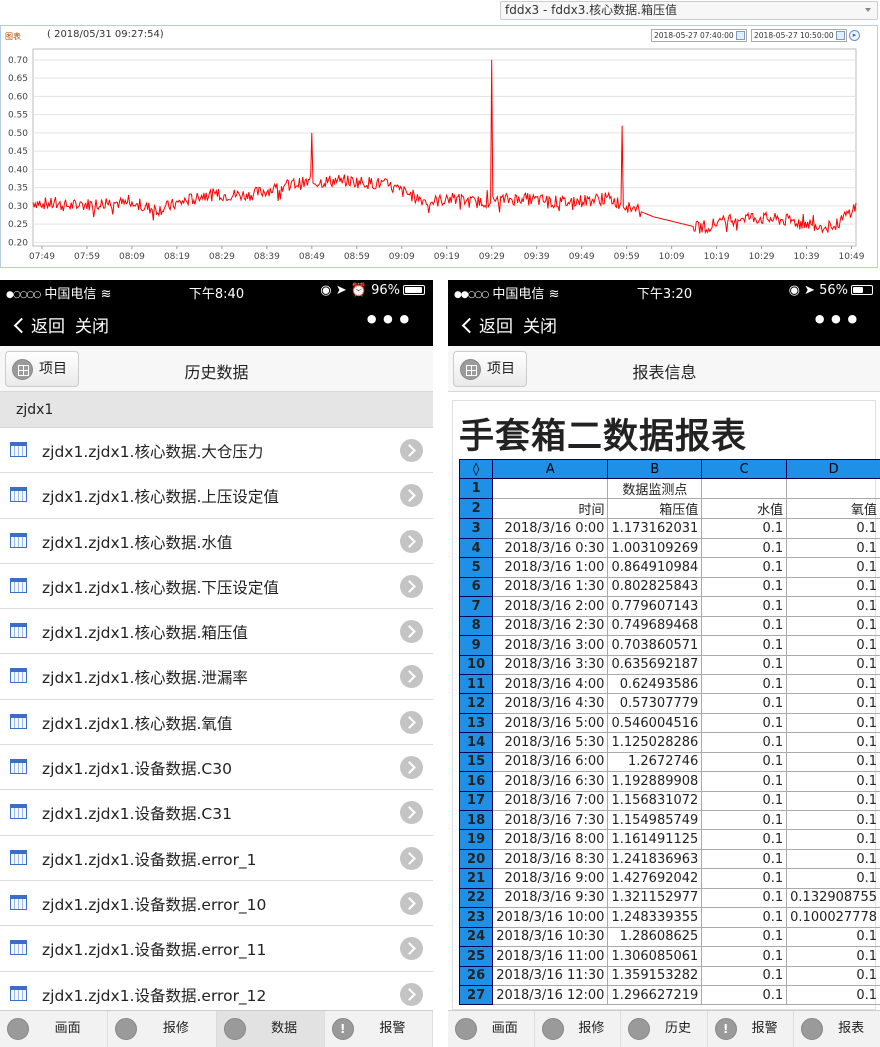 The width and height of the screenshot is (880, 1047). Describe the element at coordinates (476, 469) in the screenshot. I see `corner-cell: ◊` at that location.